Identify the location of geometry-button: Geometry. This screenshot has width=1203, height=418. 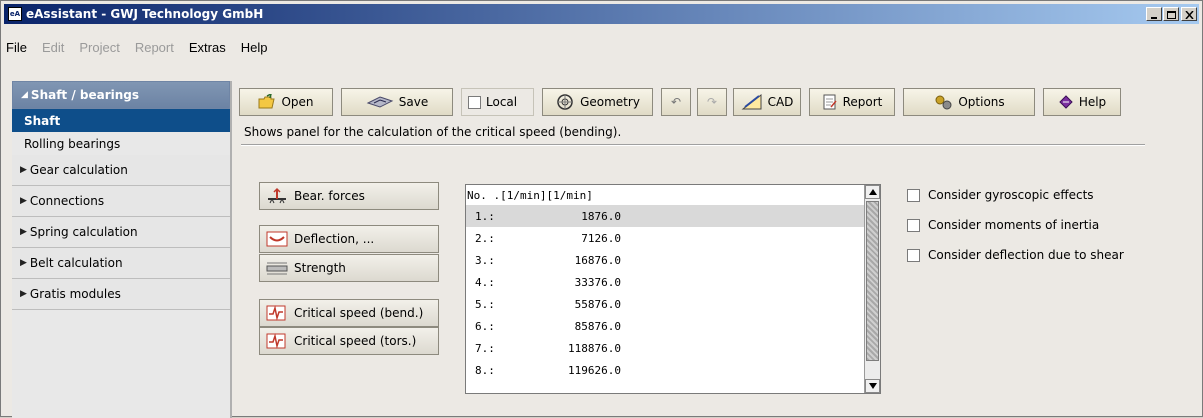
(597, 102).